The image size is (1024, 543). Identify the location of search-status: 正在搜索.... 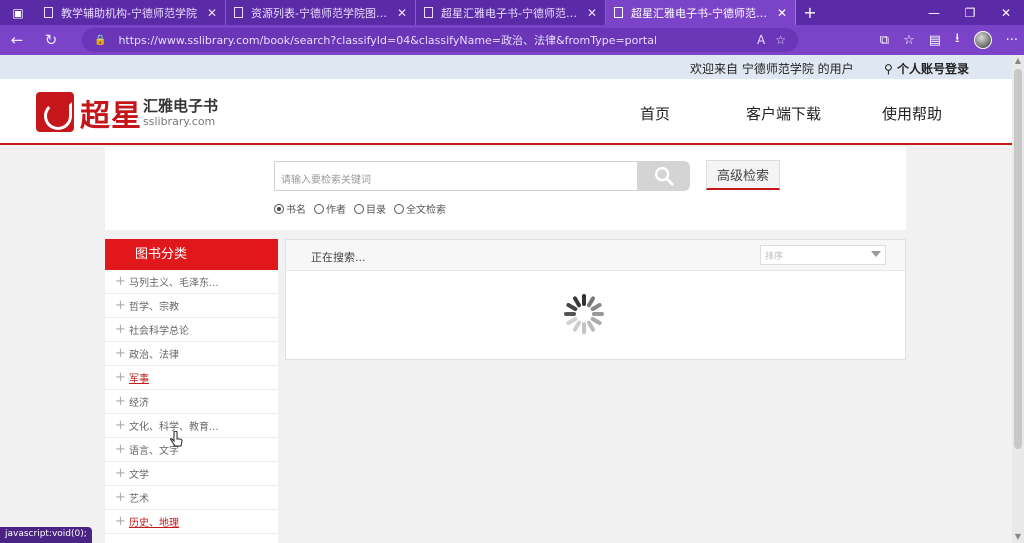
(338, 257).